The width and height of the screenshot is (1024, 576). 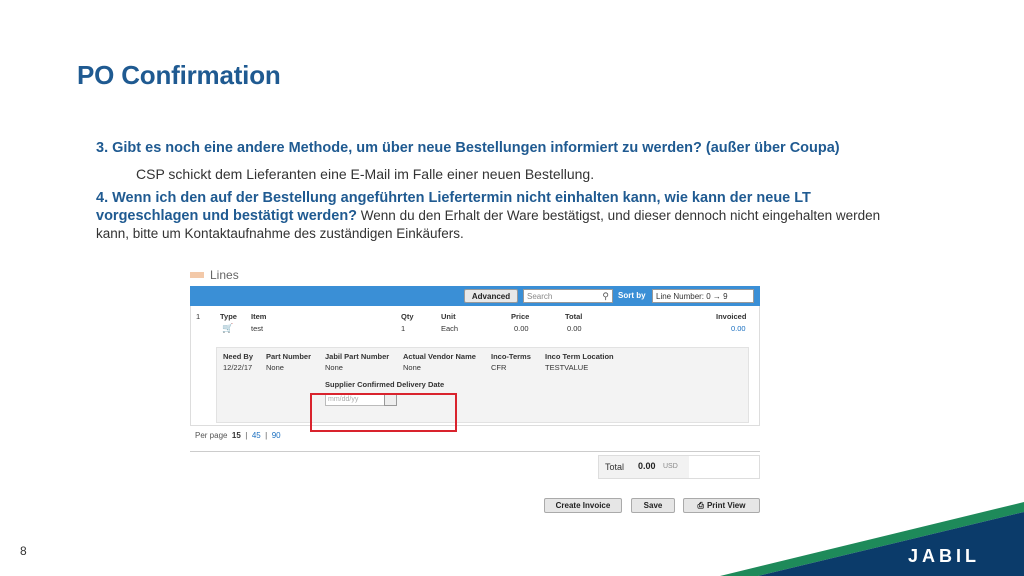 What do you see at coordinates (475, 451) in the screenshot?
I see `divider` at bounding box center [475, 451].